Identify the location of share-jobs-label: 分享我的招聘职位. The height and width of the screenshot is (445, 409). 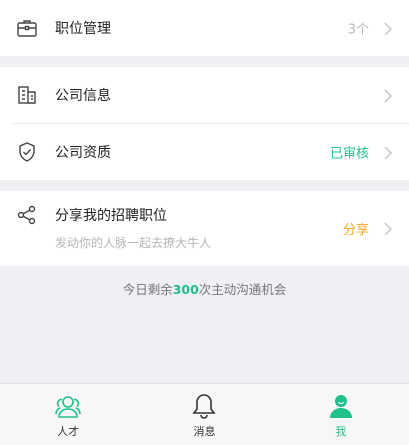
(111, 216).